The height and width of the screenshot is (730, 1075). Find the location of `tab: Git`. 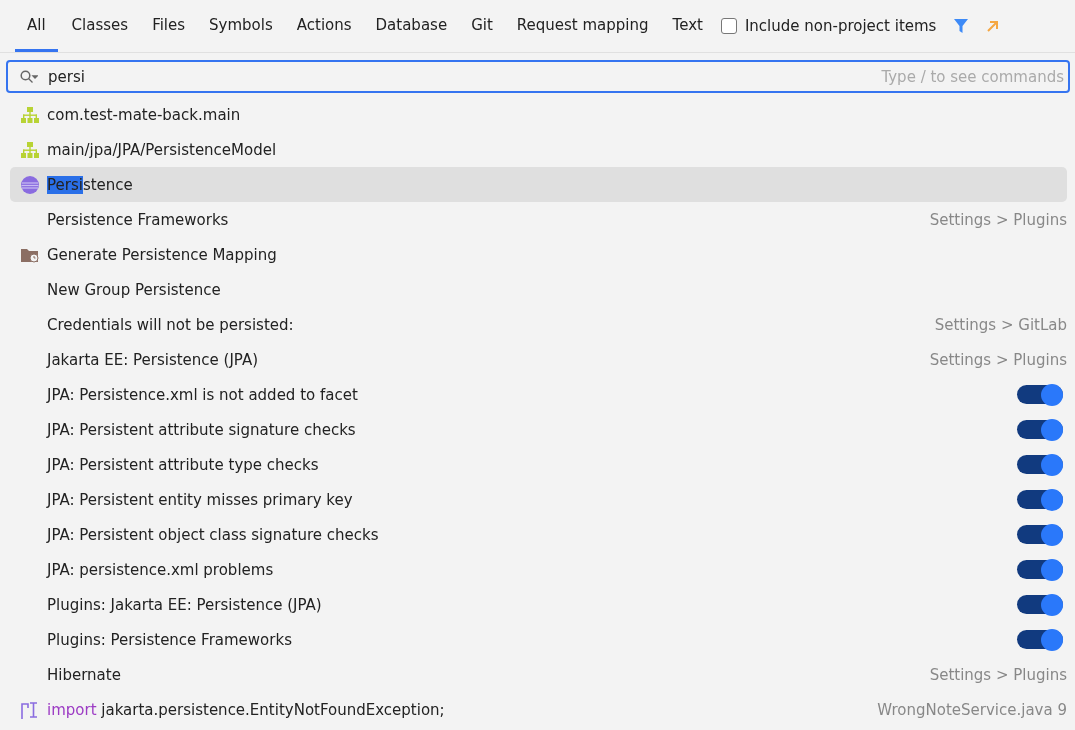

tab: Git is located at coordinates (482, 26).